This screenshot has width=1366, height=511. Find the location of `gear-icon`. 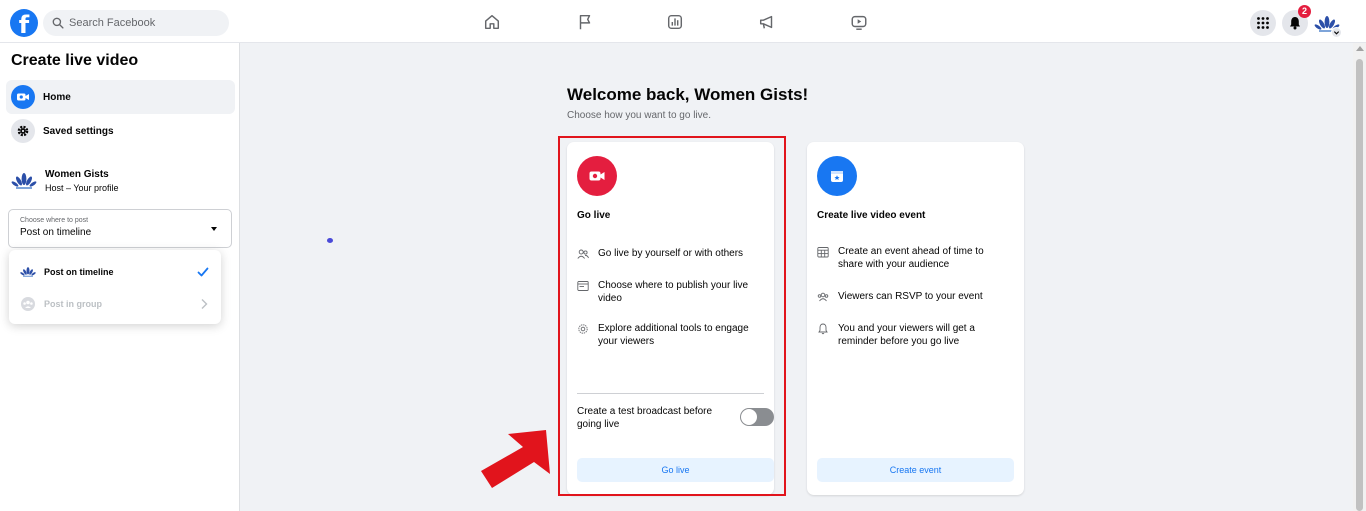

gear-icon is located at coordinates (23, 131).